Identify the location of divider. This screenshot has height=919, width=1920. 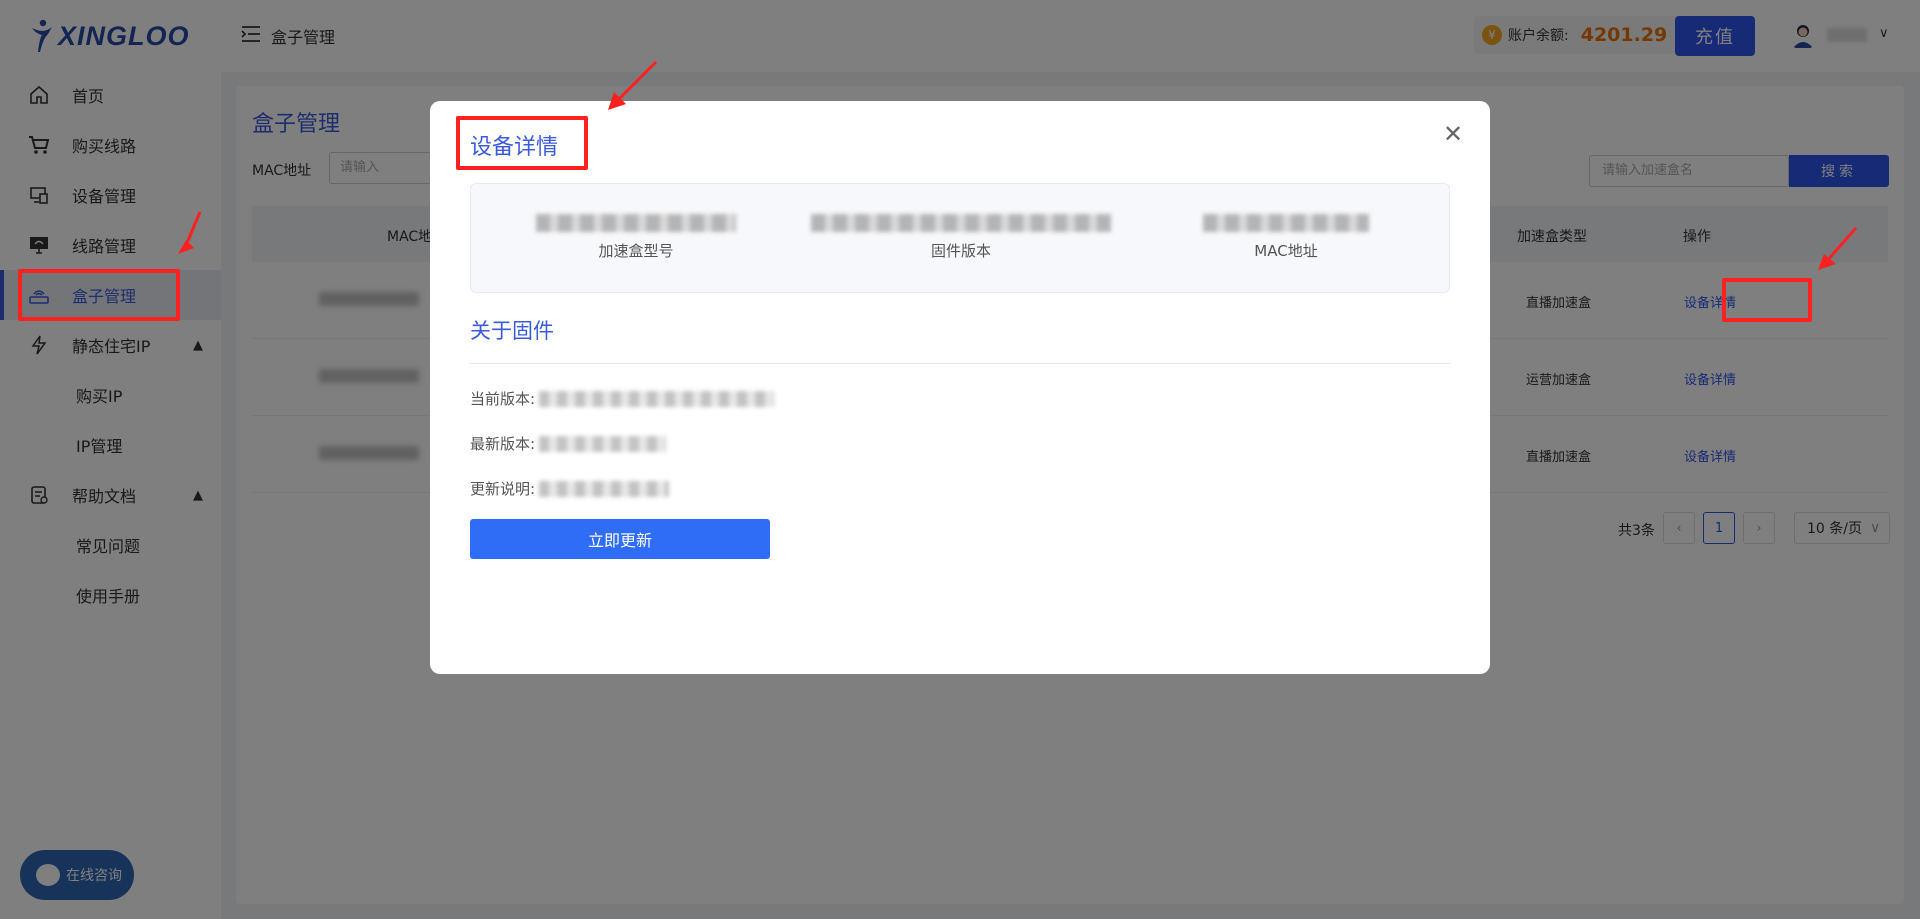
(960, 363).